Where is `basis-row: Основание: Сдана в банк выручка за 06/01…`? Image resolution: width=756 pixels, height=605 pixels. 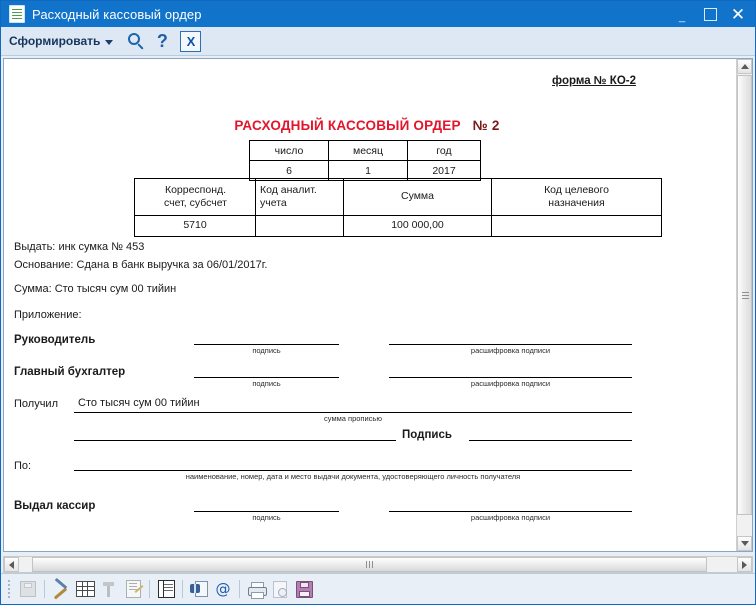
basis-row: Основание: Сдана в банк выручка за 06/01… is located at coordinates (140, 265).